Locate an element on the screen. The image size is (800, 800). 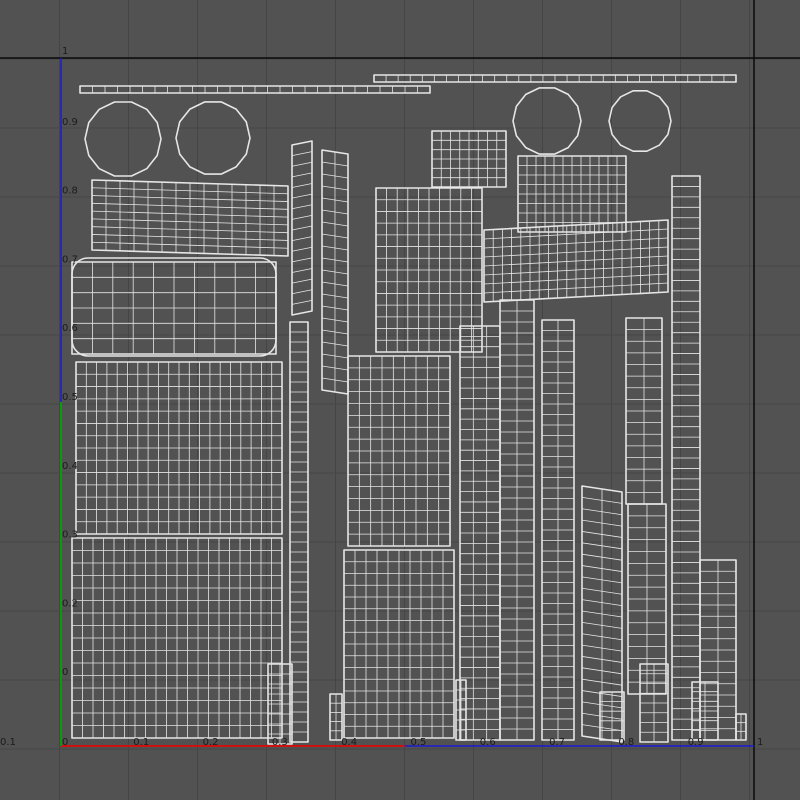
u-tick-label: 0.5 is located at coordinates (419, 742).